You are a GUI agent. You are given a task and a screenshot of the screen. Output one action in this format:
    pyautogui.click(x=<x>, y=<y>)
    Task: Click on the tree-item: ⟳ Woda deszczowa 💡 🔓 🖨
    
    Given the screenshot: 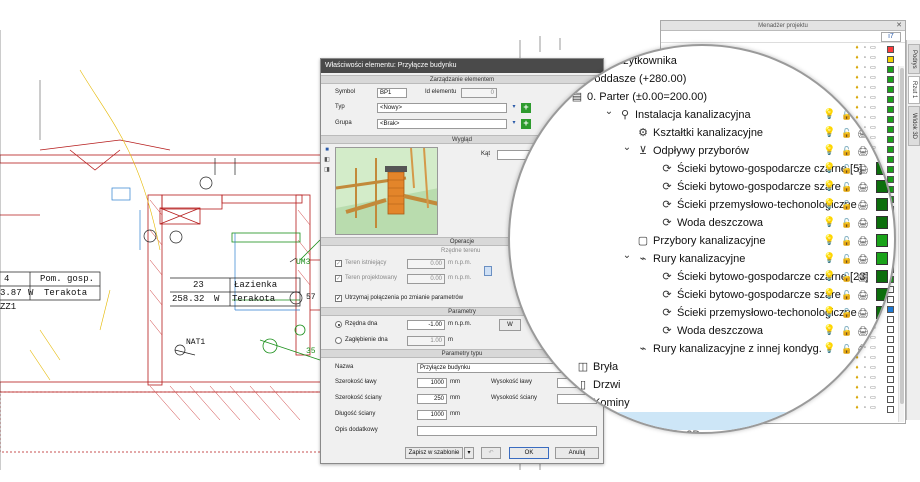 What is the action you would take?
    pyautogui.click(x=702, y=331)
    